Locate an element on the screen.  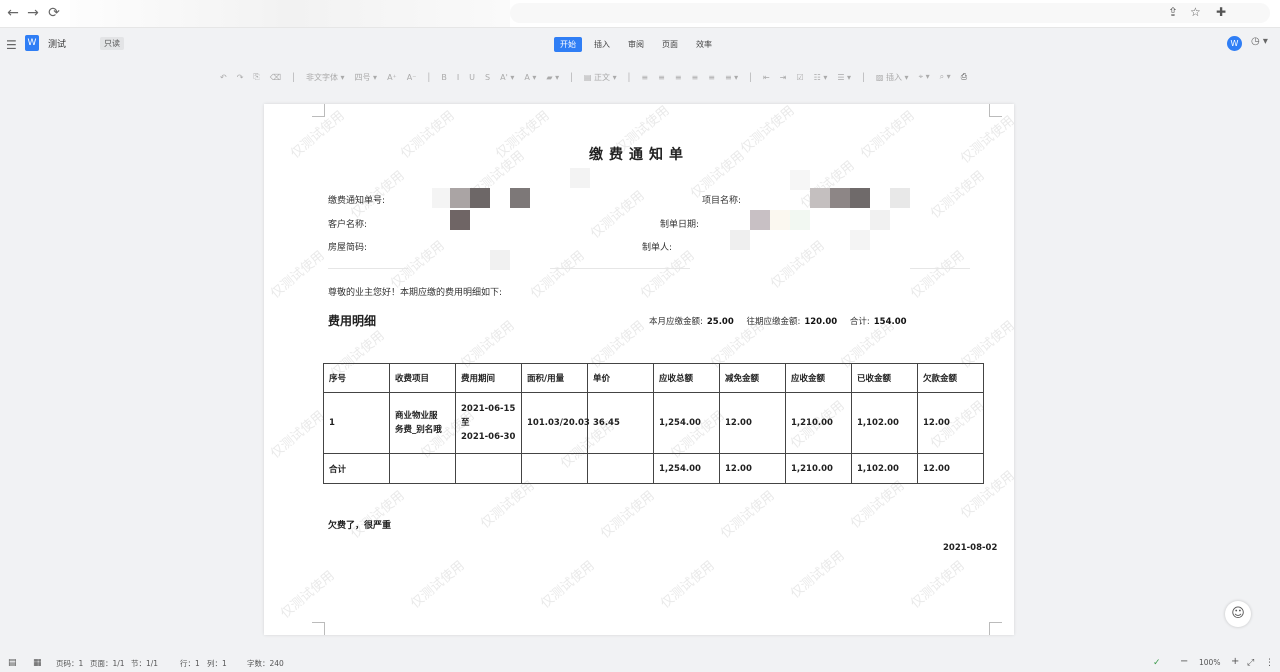
page-view-icon: ▦ is located at coordinates (37, 663).